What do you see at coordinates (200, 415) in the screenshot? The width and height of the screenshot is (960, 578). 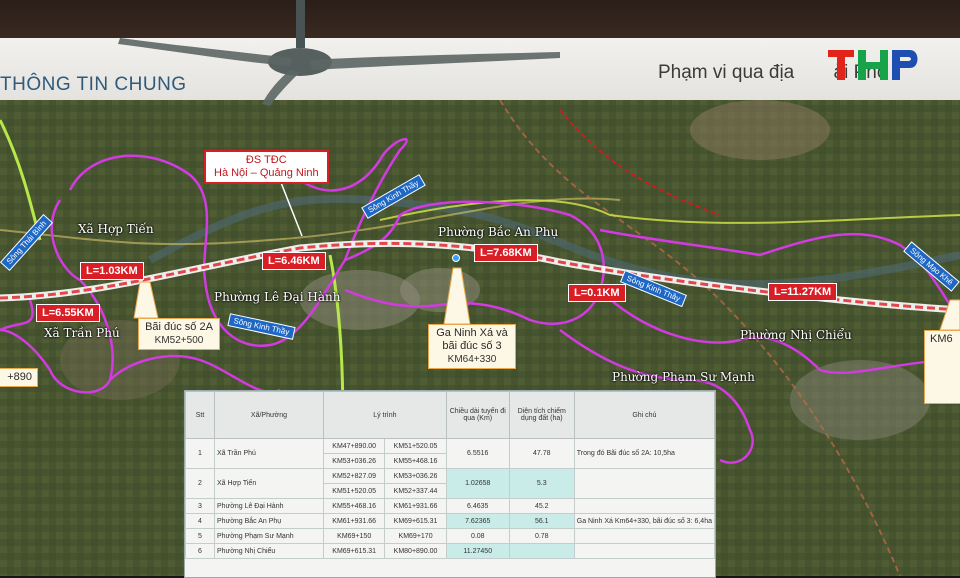 I see `col-header-stt: Stt` at bounding box center [200, 415].